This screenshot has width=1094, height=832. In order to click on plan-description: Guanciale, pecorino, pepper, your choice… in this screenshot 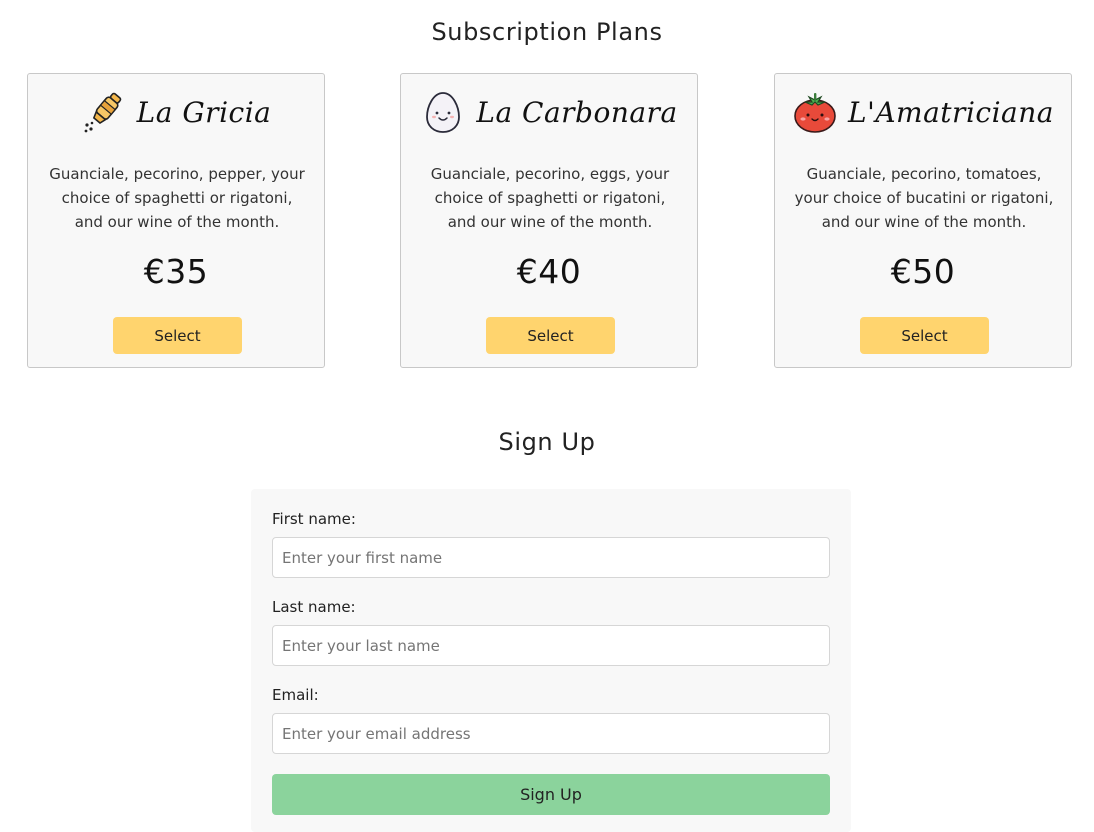, I will do `click(177, 198)`.